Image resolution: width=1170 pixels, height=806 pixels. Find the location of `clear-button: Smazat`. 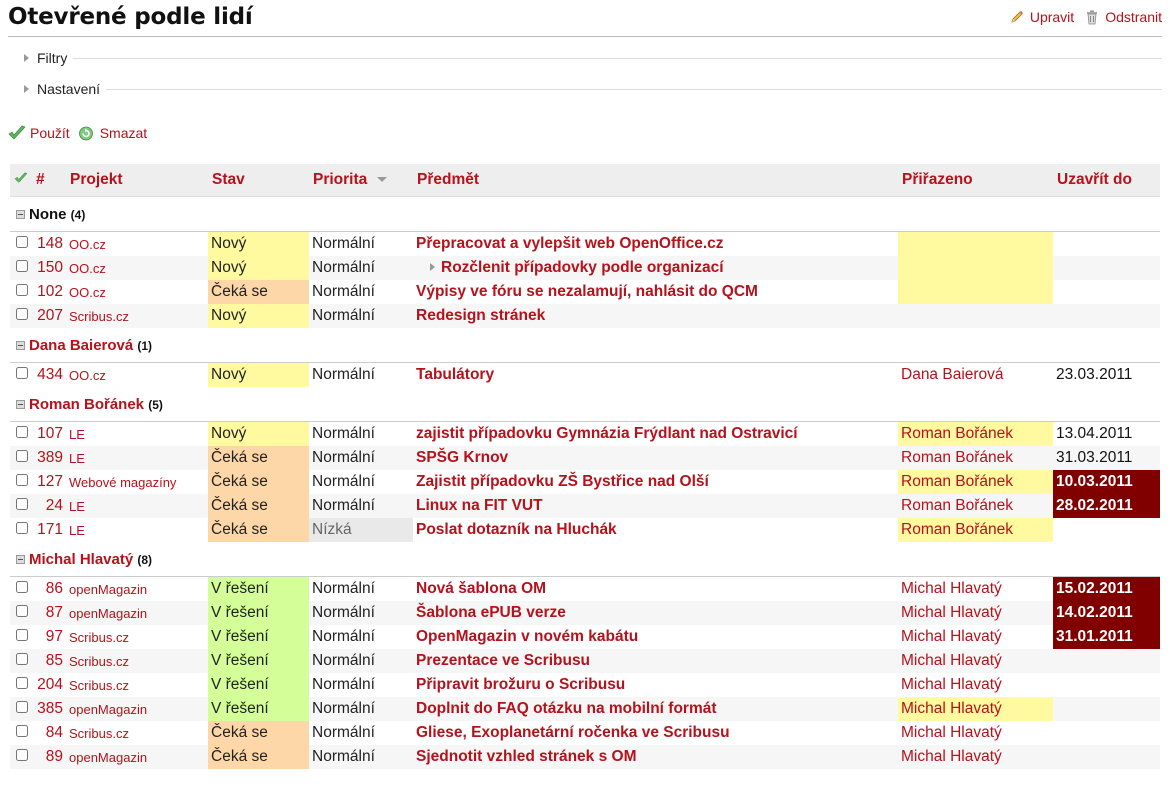

clear-button: Smazat is located at coordinates (112, 133).